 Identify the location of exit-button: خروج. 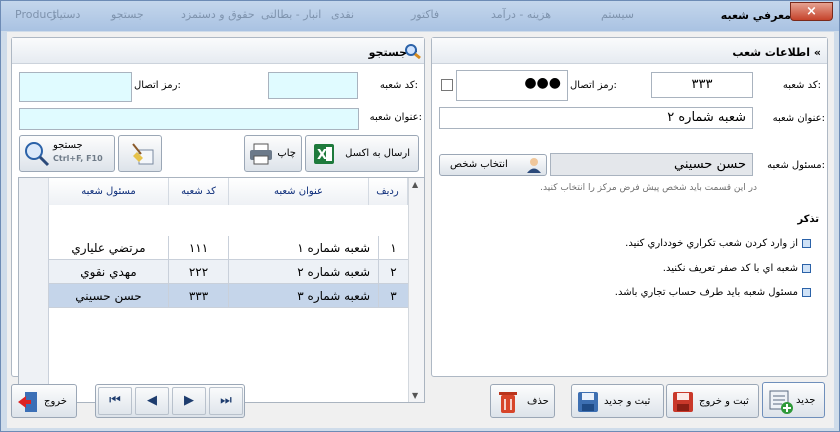
(44, 401).